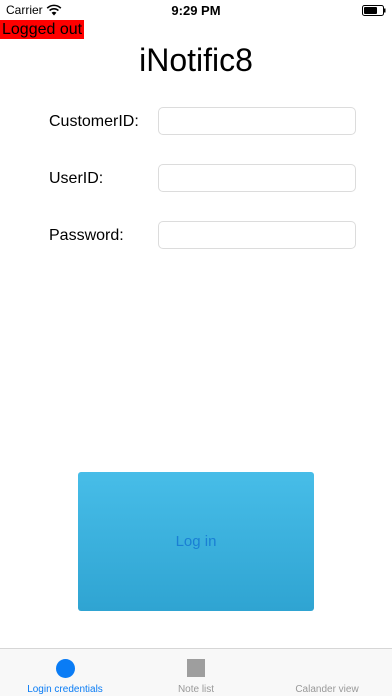  Describe the element at coordinates (196, 541) in the screenshot. I see `login-button: Log in` at that location.